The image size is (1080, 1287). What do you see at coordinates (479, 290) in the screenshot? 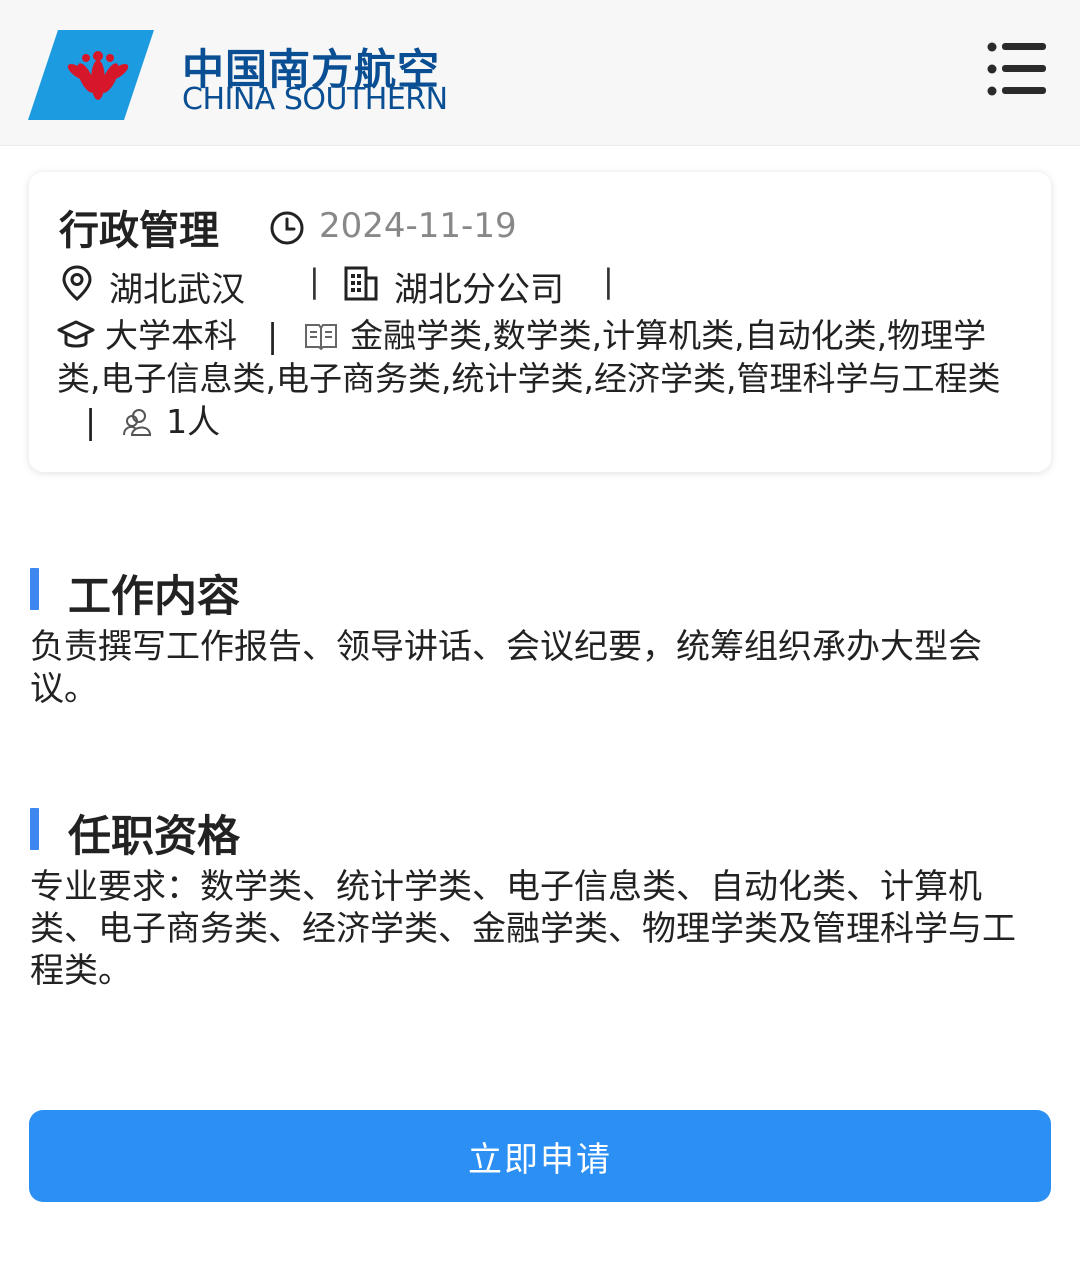
I see `job-company: 湖北分公司` at bounding box center [479, 290].